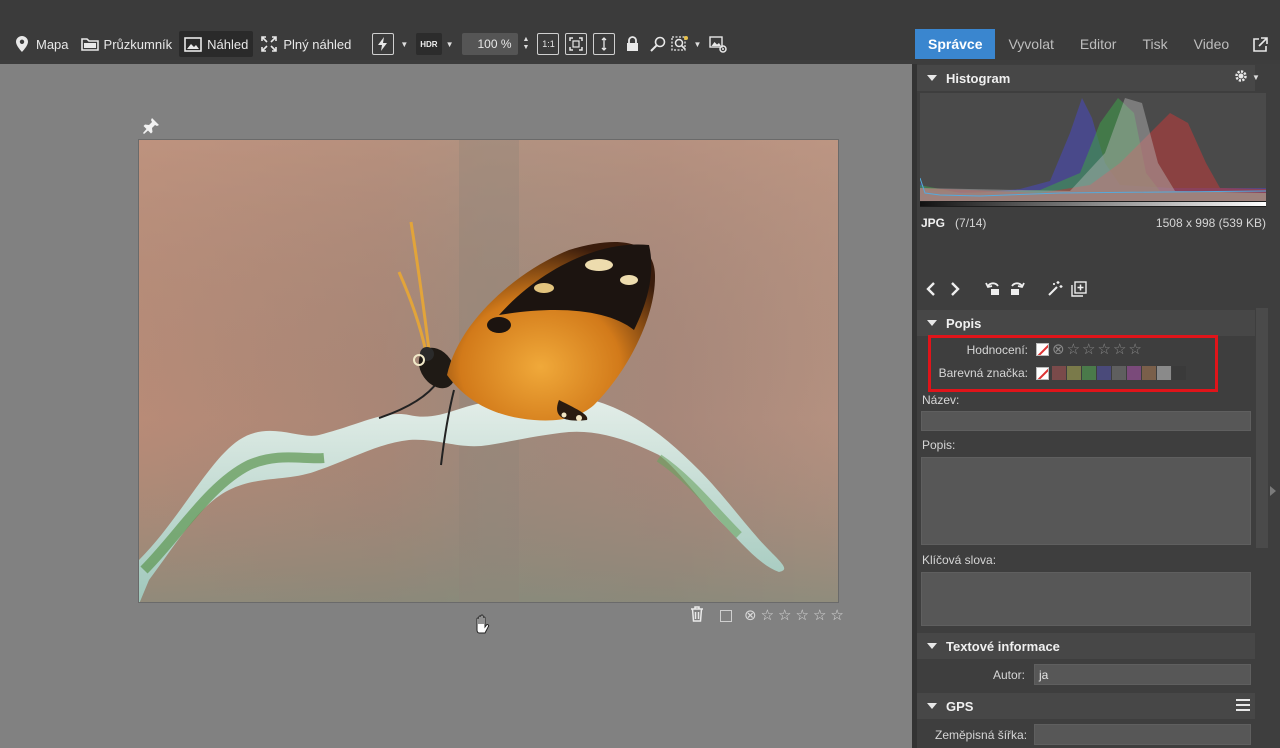 The width and height of the screenshot is (1280, 748). What do you see at coordinates (1086, 323) in the screenshot?
I see `popis-header: Popis` at bounding box center [1086, 323].